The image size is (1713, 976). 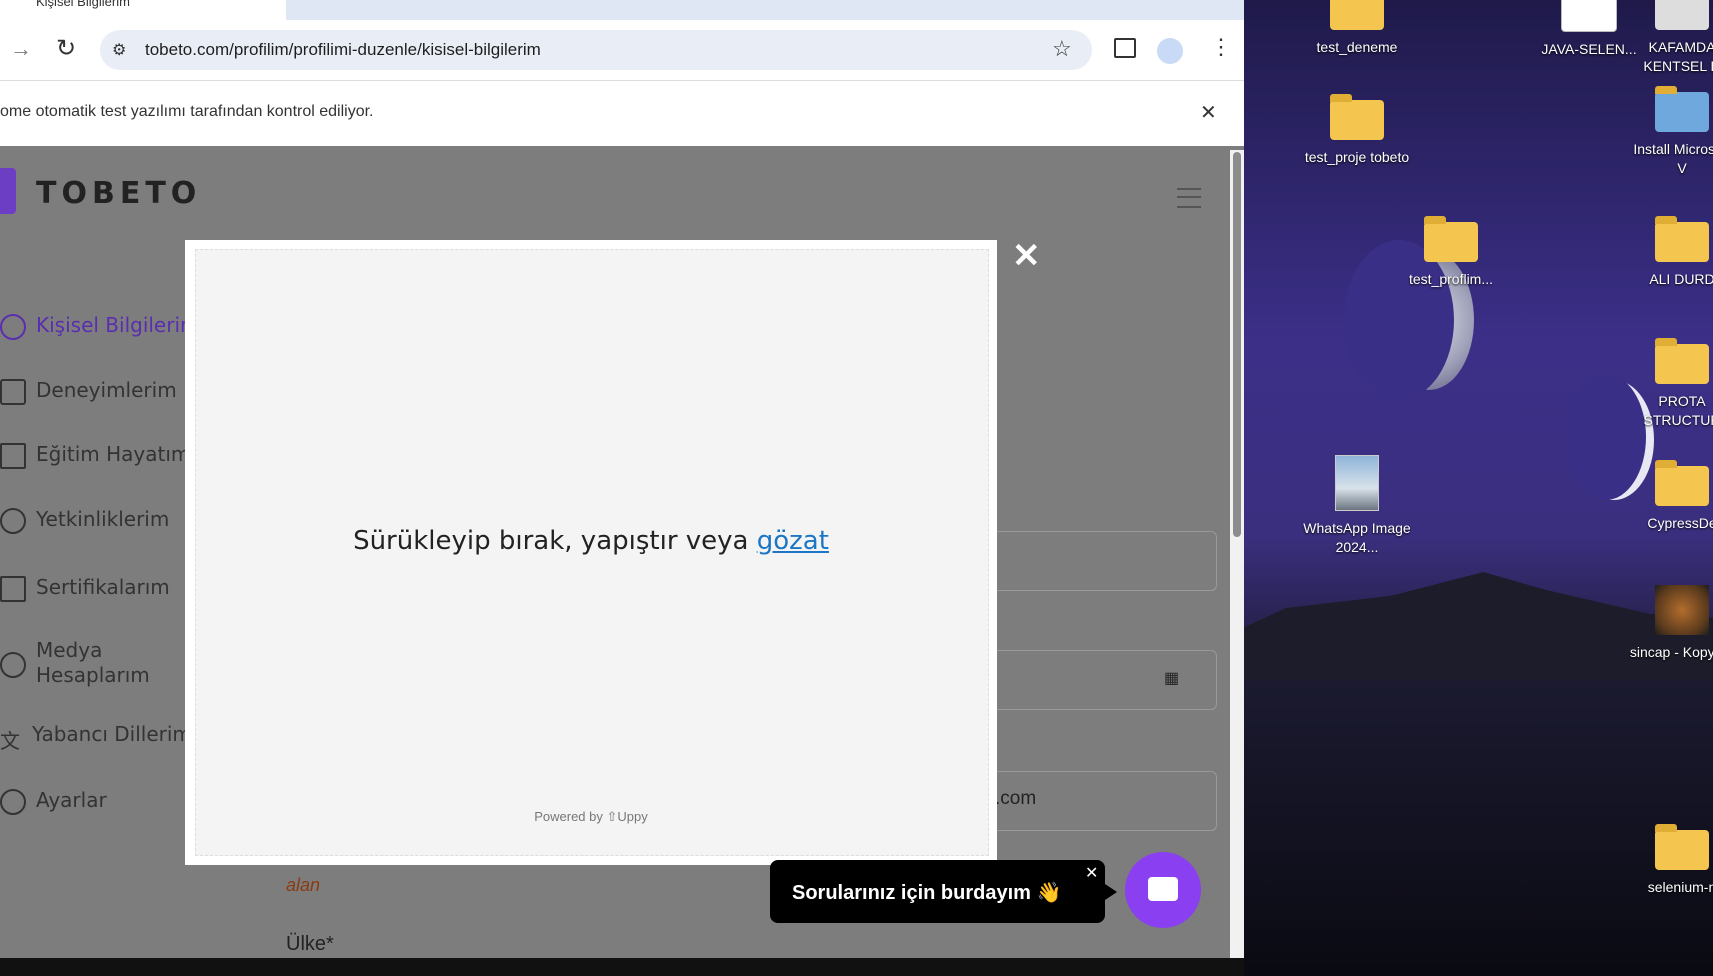 I want to click on browse-link: gözat, so click(x=793, y=541).